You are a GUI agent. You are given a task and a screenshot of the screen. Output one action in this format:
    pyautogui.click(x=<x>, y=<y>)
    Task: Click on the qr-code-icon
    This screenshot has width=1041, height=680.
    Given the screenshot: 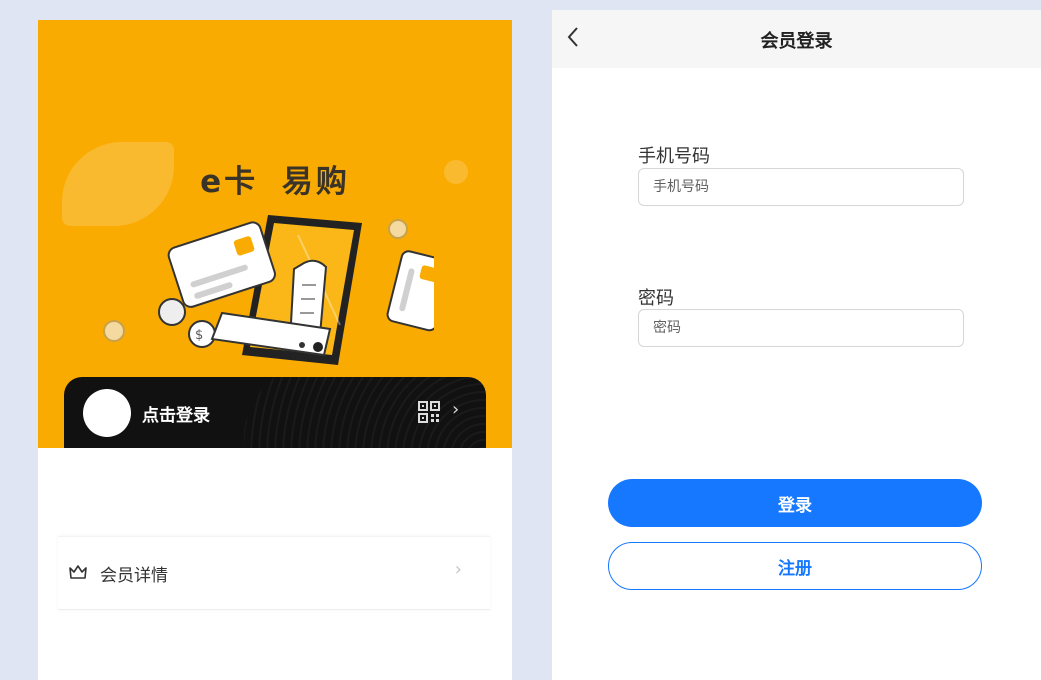 What is the action you would take?
    pyautogui.click(x=429, y=412)
    